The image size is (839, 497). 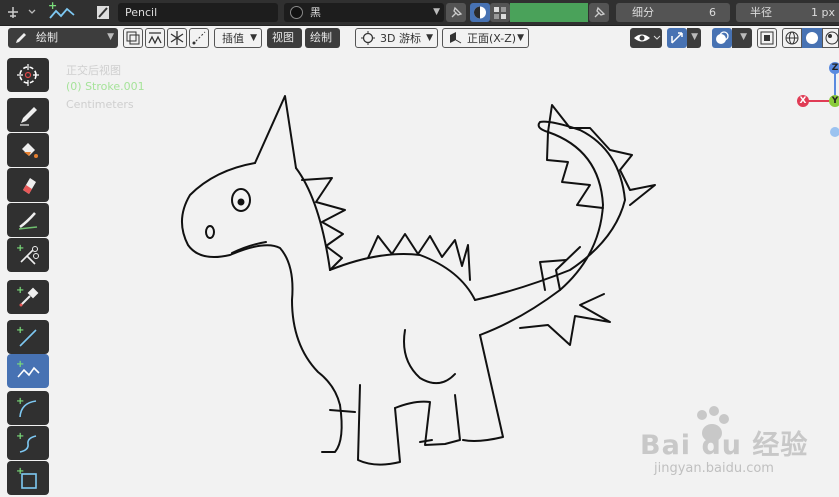 What do you see at coordinates (714, 468) in the screenshot?
I see `watermark-url: jingyan.baidu.com` at bounding box center [714, 468].